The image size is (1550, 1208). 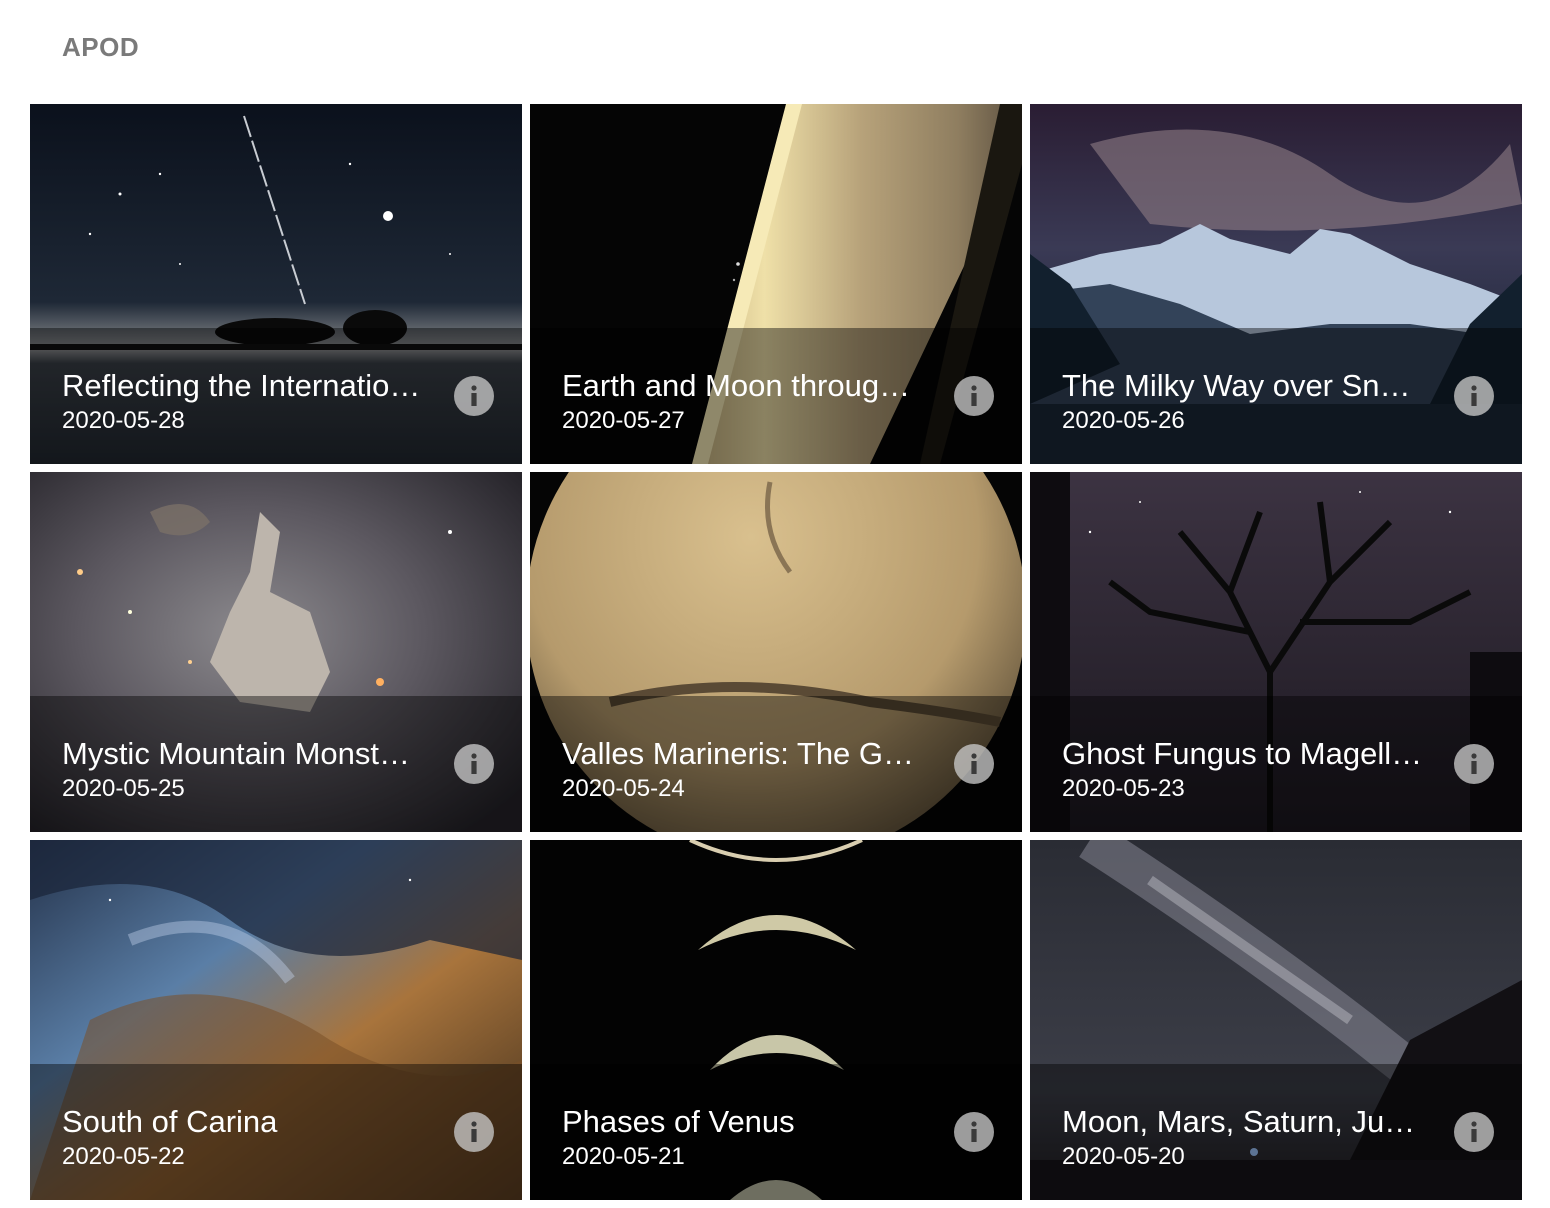 What do you see at coordinates (276, 284) in the screenshot?
I see `image-tile: Reflecting the Internatio… 2020-05-28` at bounding box center [276, 284].